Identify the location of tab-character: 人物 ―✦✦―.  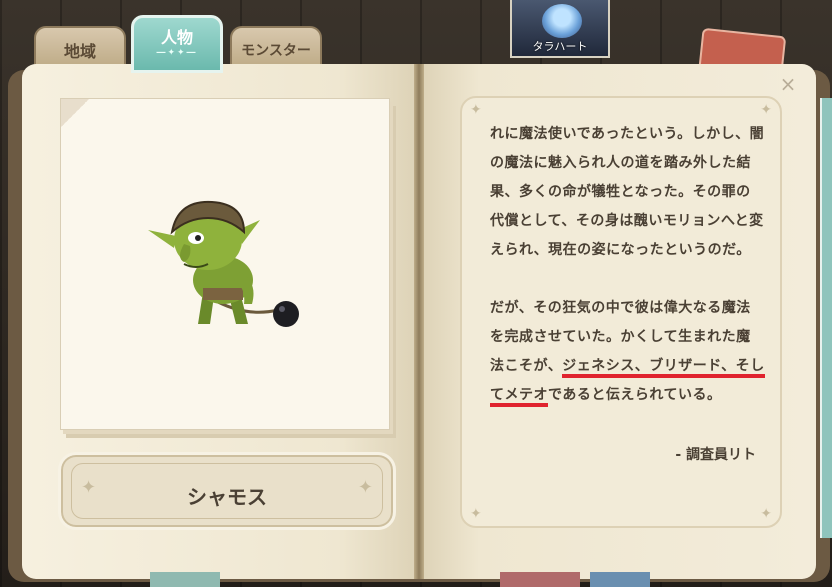
(177, 44).